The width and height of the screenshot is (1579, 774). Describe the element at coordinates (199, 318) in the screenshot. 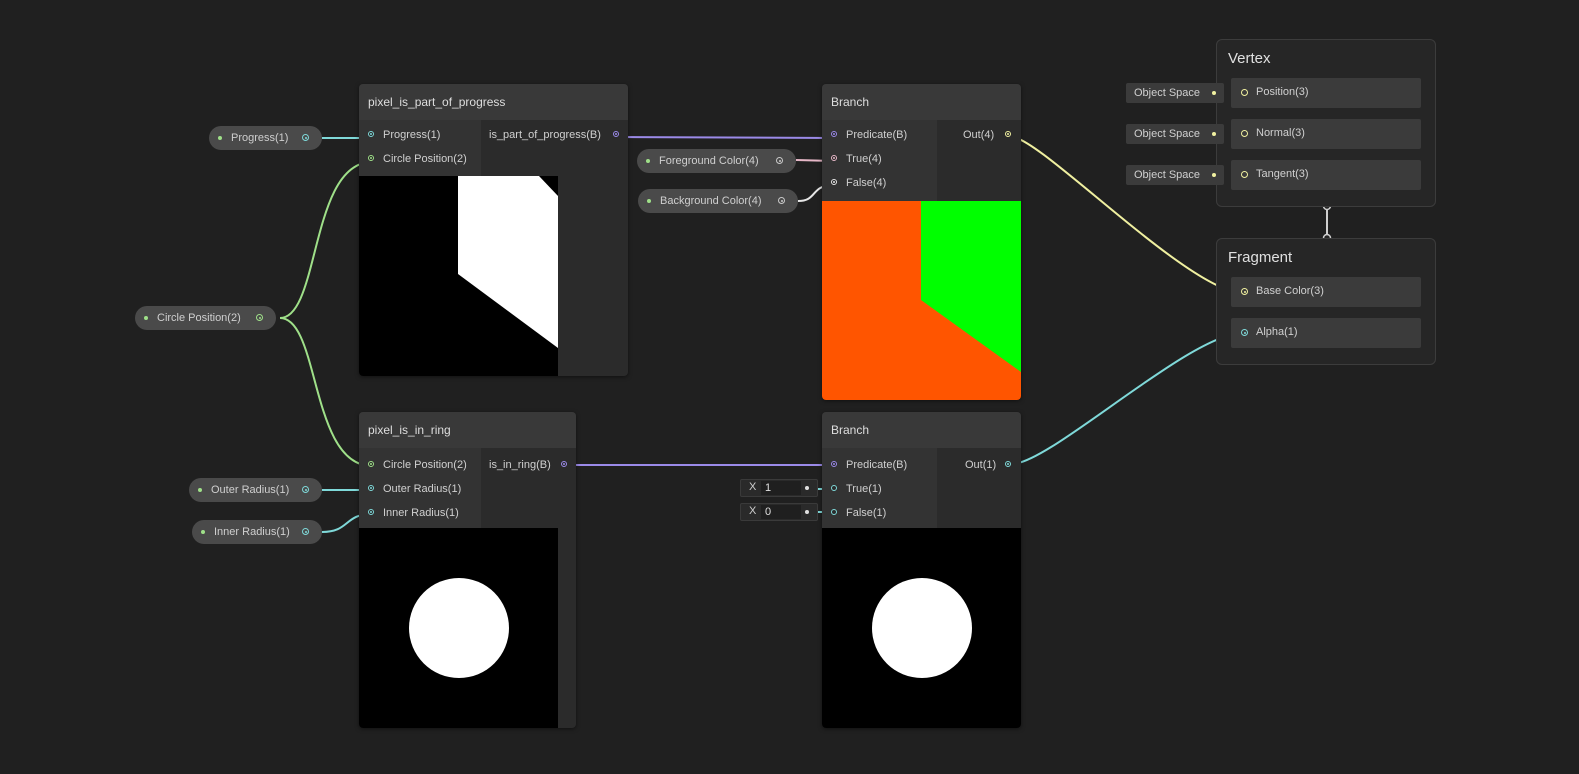

I see `property-label: Circle Position(2)` at that location.